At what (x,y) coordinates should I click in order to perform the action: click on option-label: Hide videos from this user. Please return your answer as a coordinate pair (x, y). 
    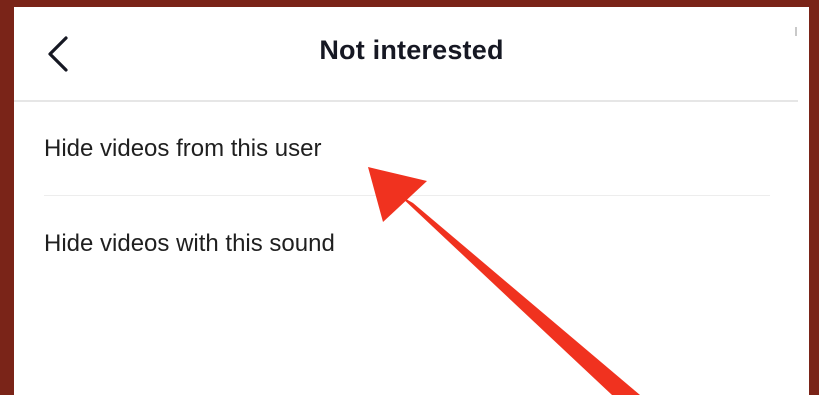
    Looking at the image, I should click on (183, 148).